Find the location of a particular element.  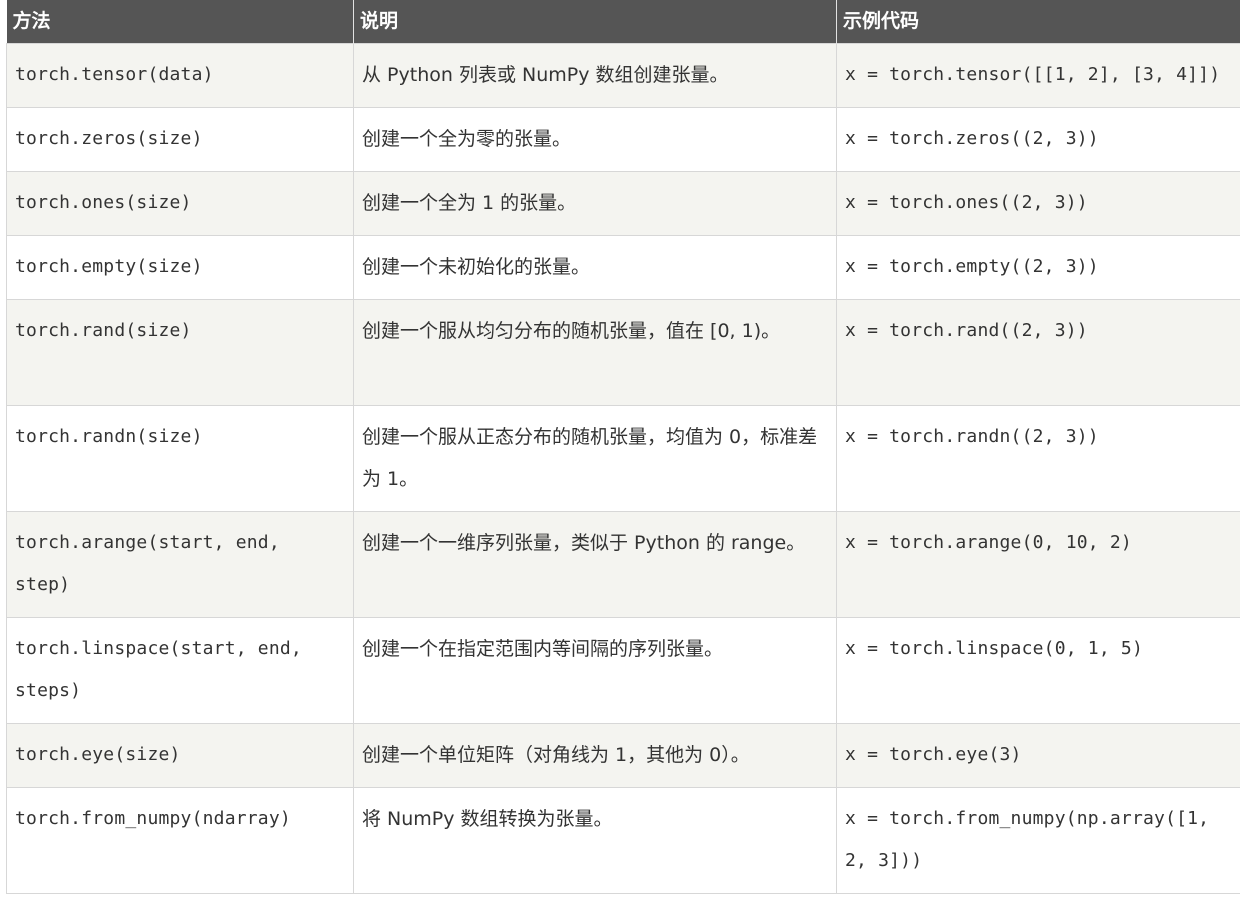

example-cell: x = torch.tensor([[1, 2], [3, 4]]) is located at coordinates (1038, 75).